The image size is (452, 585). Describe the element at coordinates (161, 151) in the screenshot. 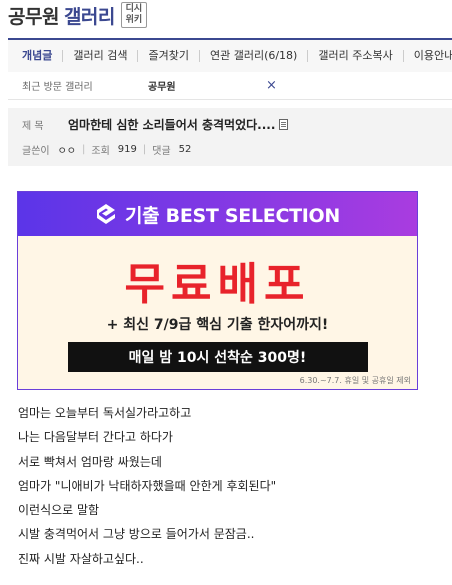

I see `comments-label: 댓글` at that location.